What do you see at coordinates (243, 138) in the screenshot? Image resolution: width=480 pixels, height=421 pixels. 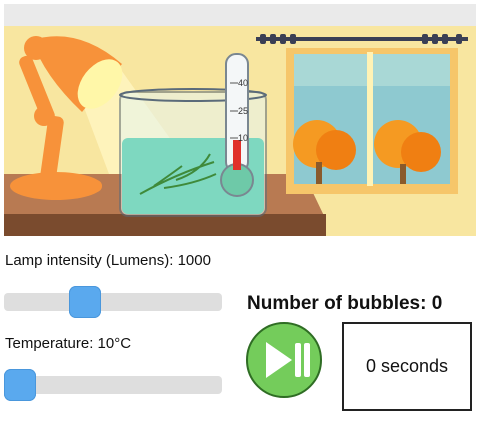 I see `thermometer-tick: 10` at bounding box center [243, 138].